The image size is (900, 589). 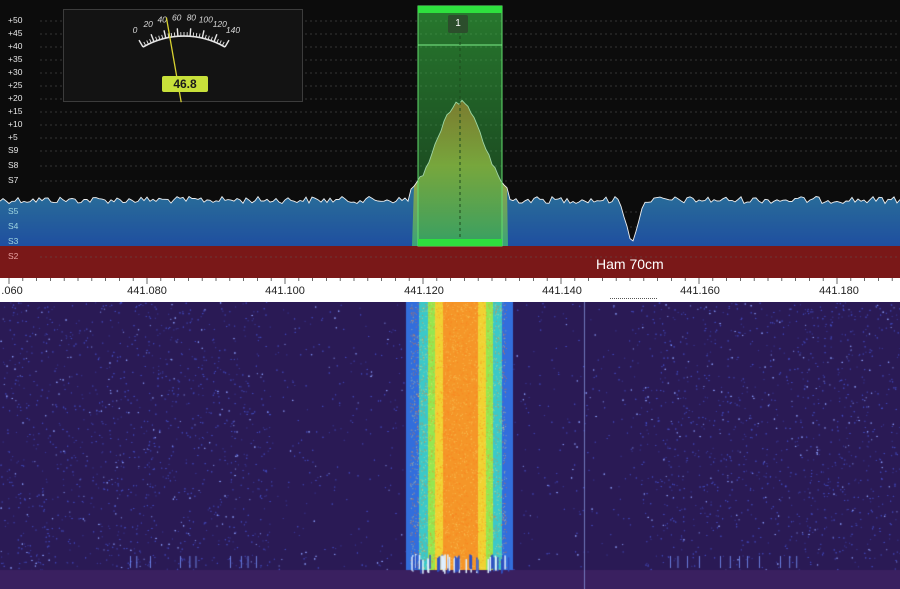 What do you see at coordinates (15, 111) in the screenshot?
I see `level-label: +15` at bounding box center [15, 111].